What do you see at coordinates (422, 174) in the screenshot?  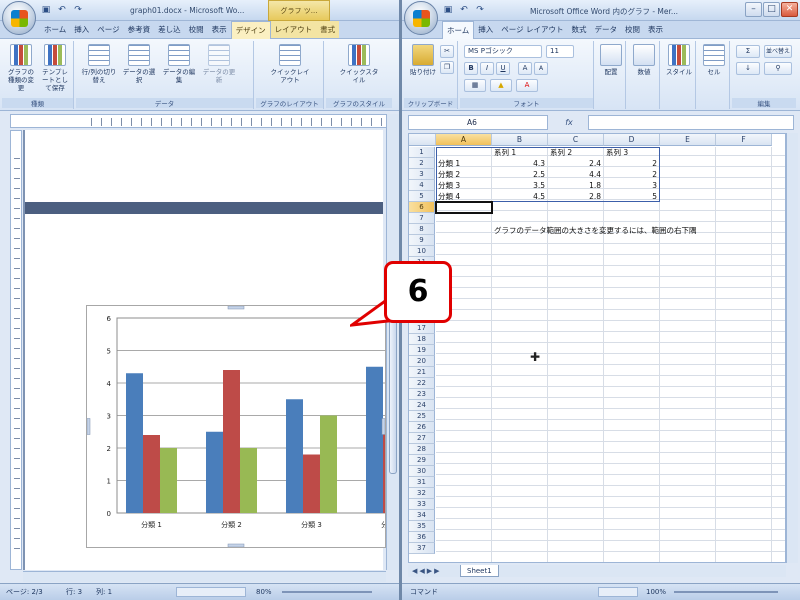 I see `row-header: 3` at bounding box center [422, 174].